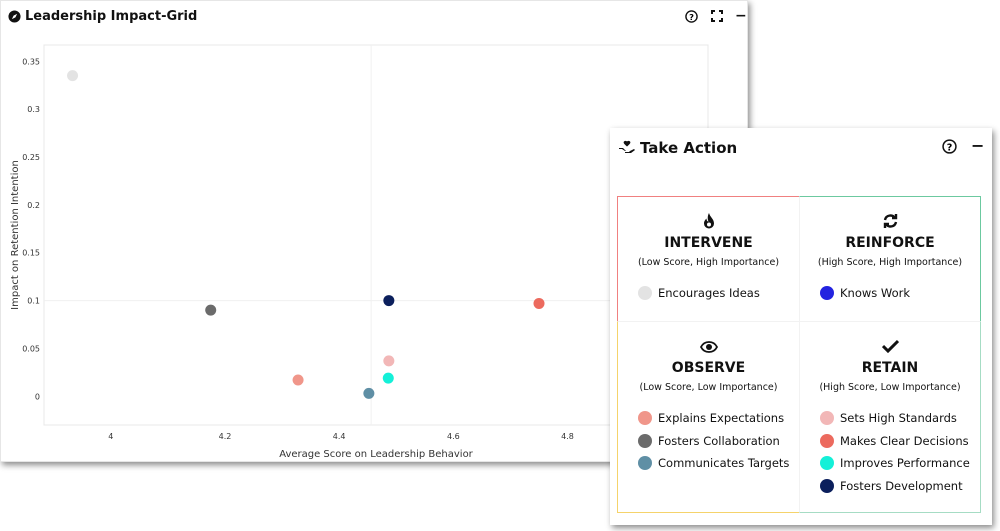  What do you see at coordinates (708, 387) in the screenshot?
I see `quadrant-subtitle: (Low Score, Low Importance)` at bounding box center [708, 387].